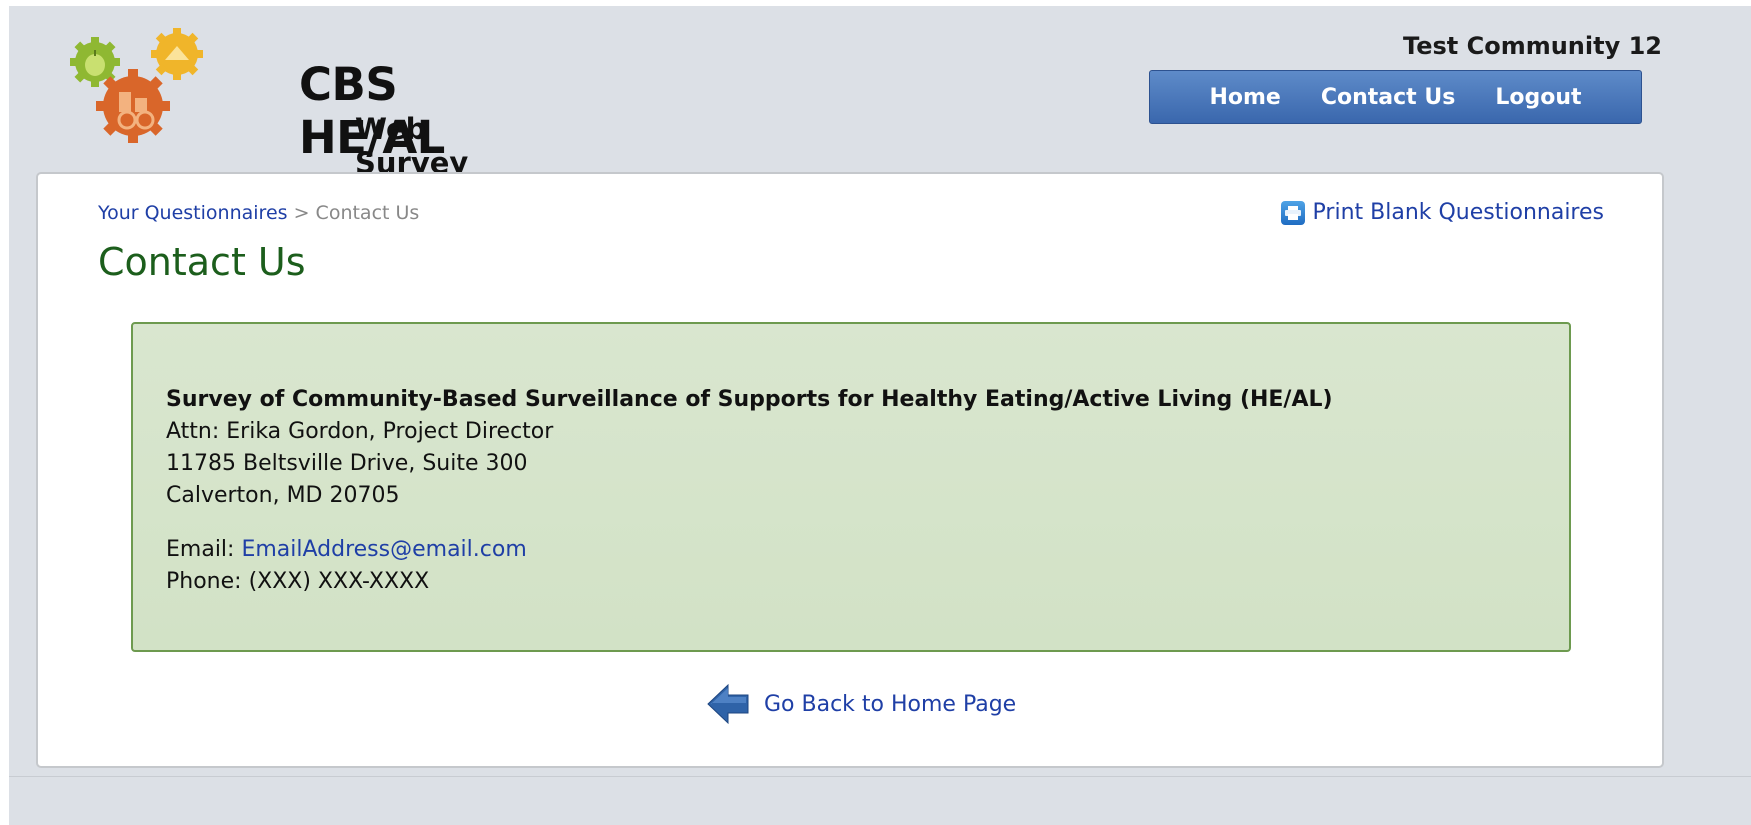 The image size is (1751, 825). Describe the element at coordinates (200, 549) in the screenshot. I see `email-label: Email:` at that location.